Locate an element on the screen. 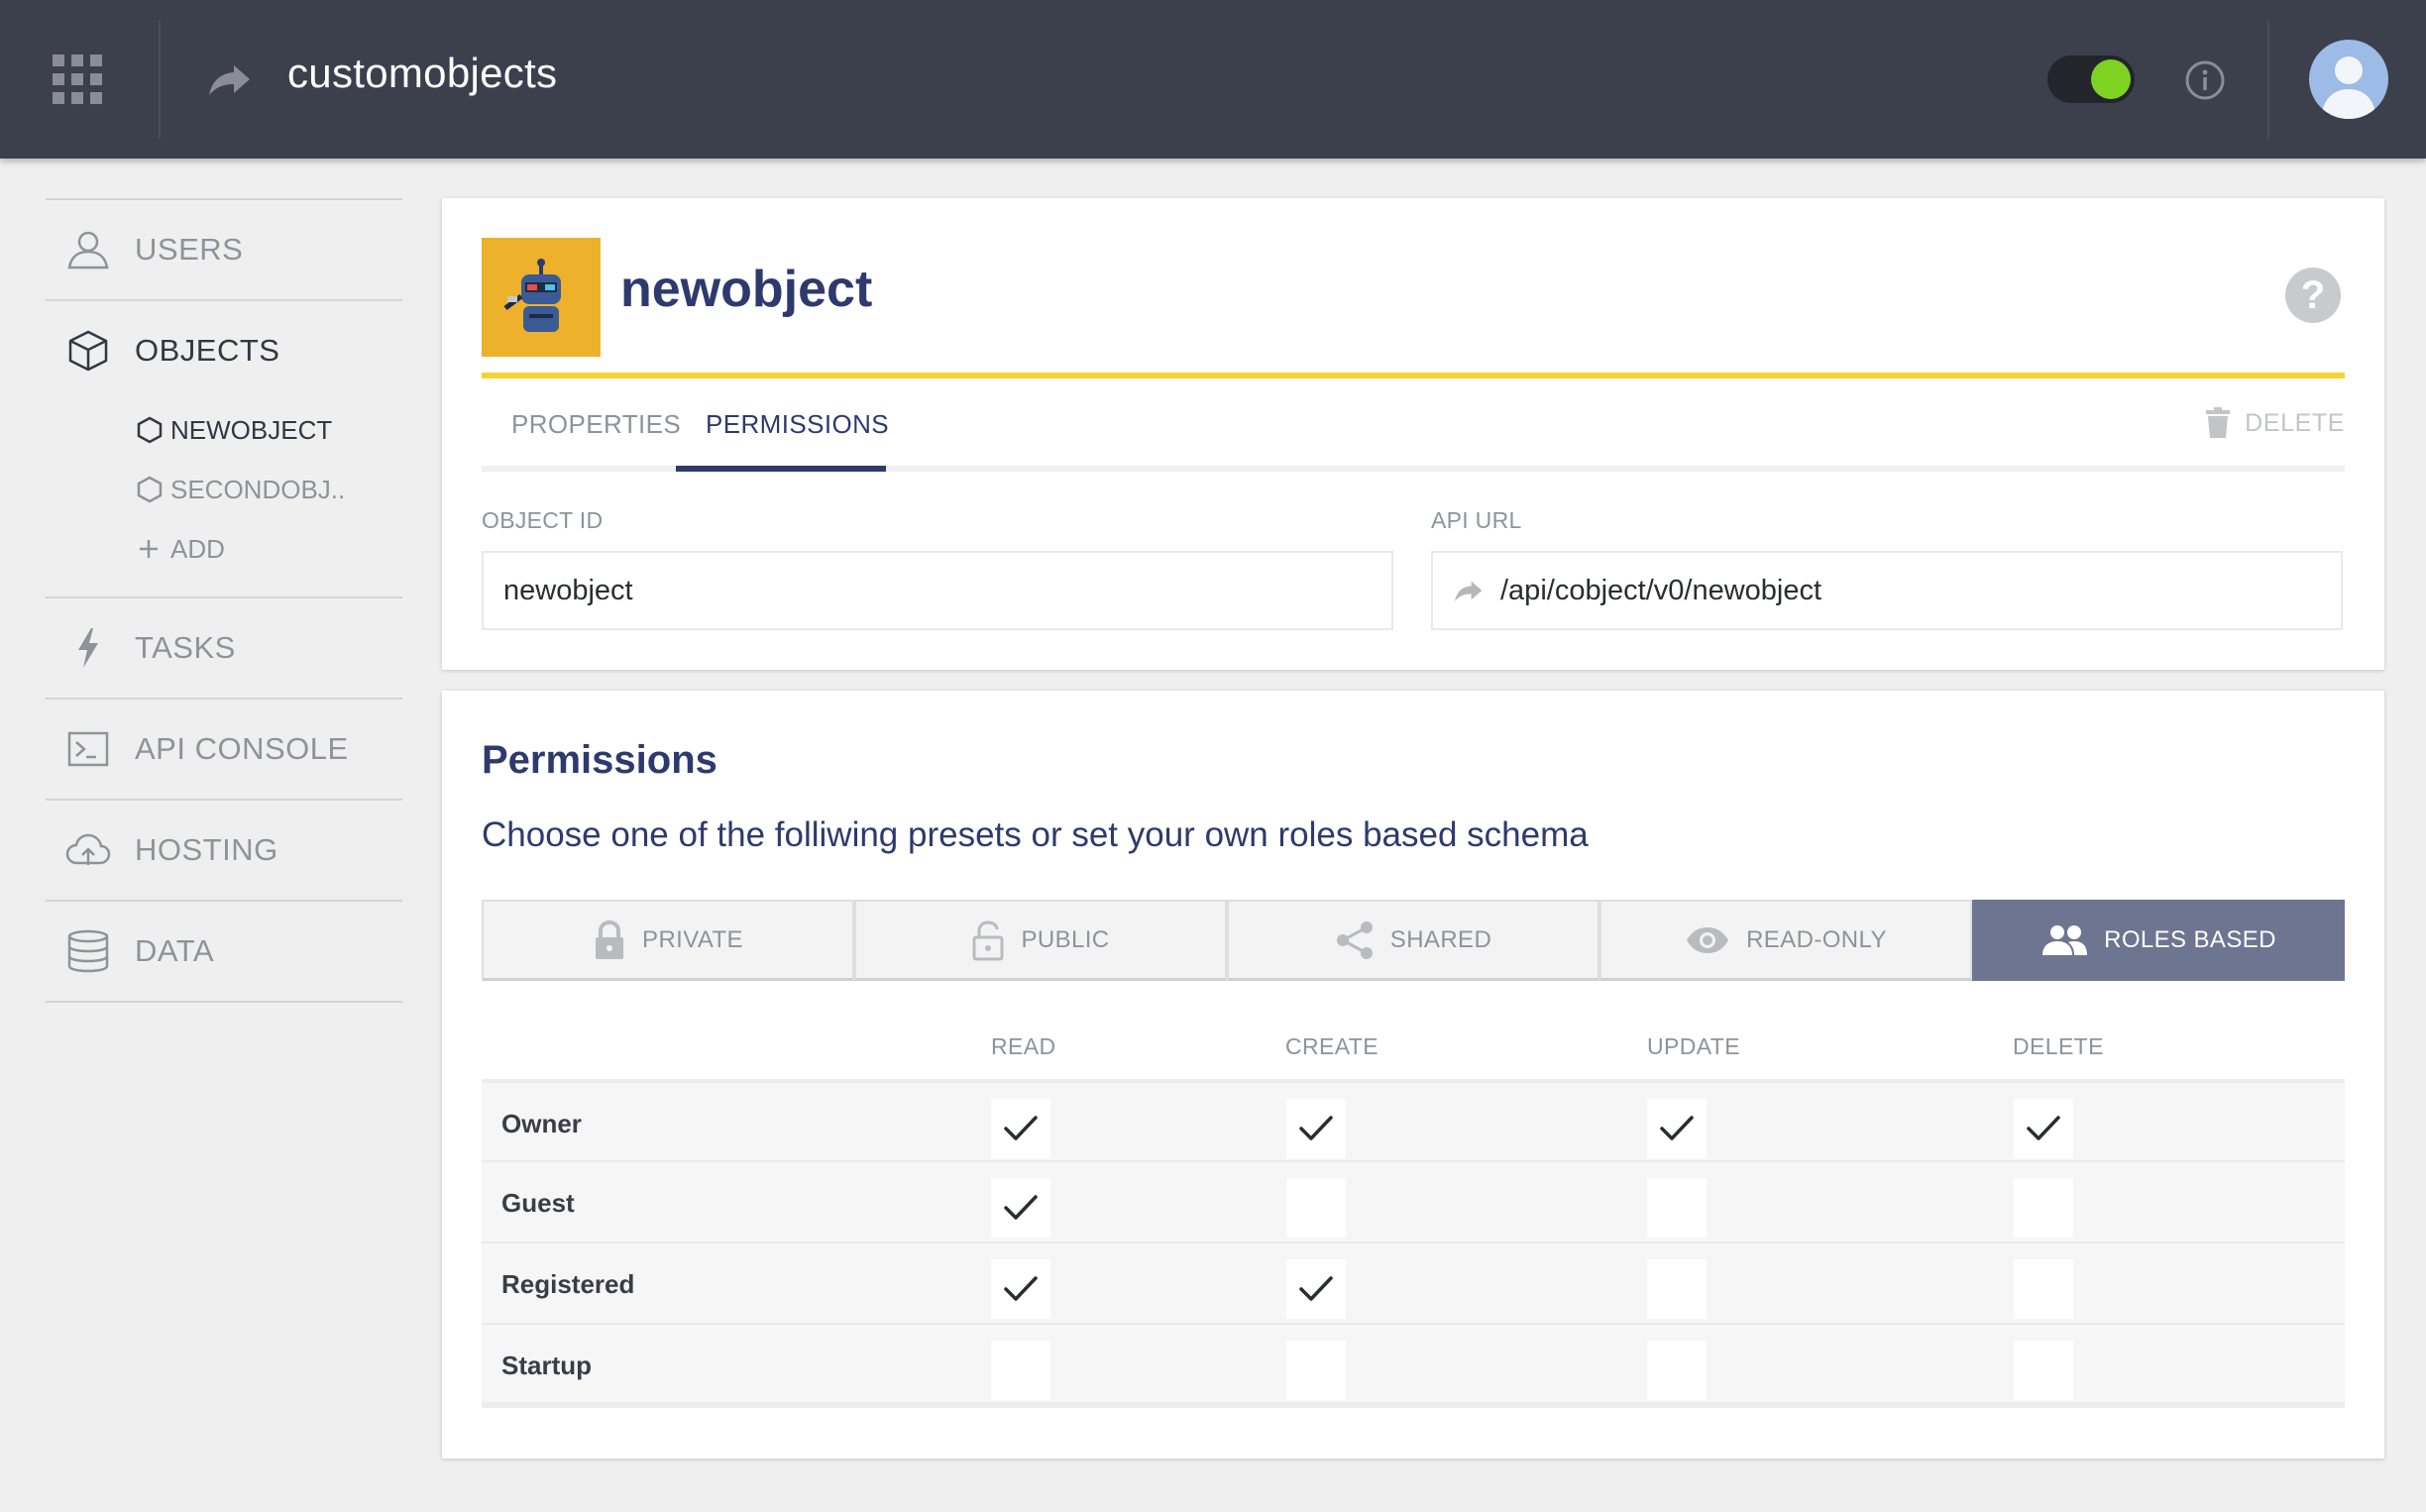  object-title: newobject is located at coordinates (747, 289).